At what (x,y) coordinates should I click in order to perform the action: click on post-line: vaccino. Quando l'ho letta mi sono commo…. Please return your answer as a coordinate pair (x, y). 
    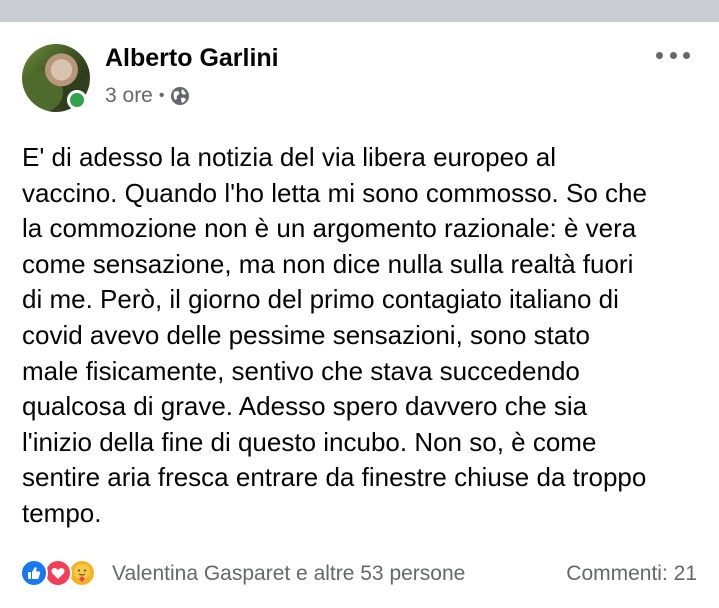
    Looking at the image, I should click on (334, 192).